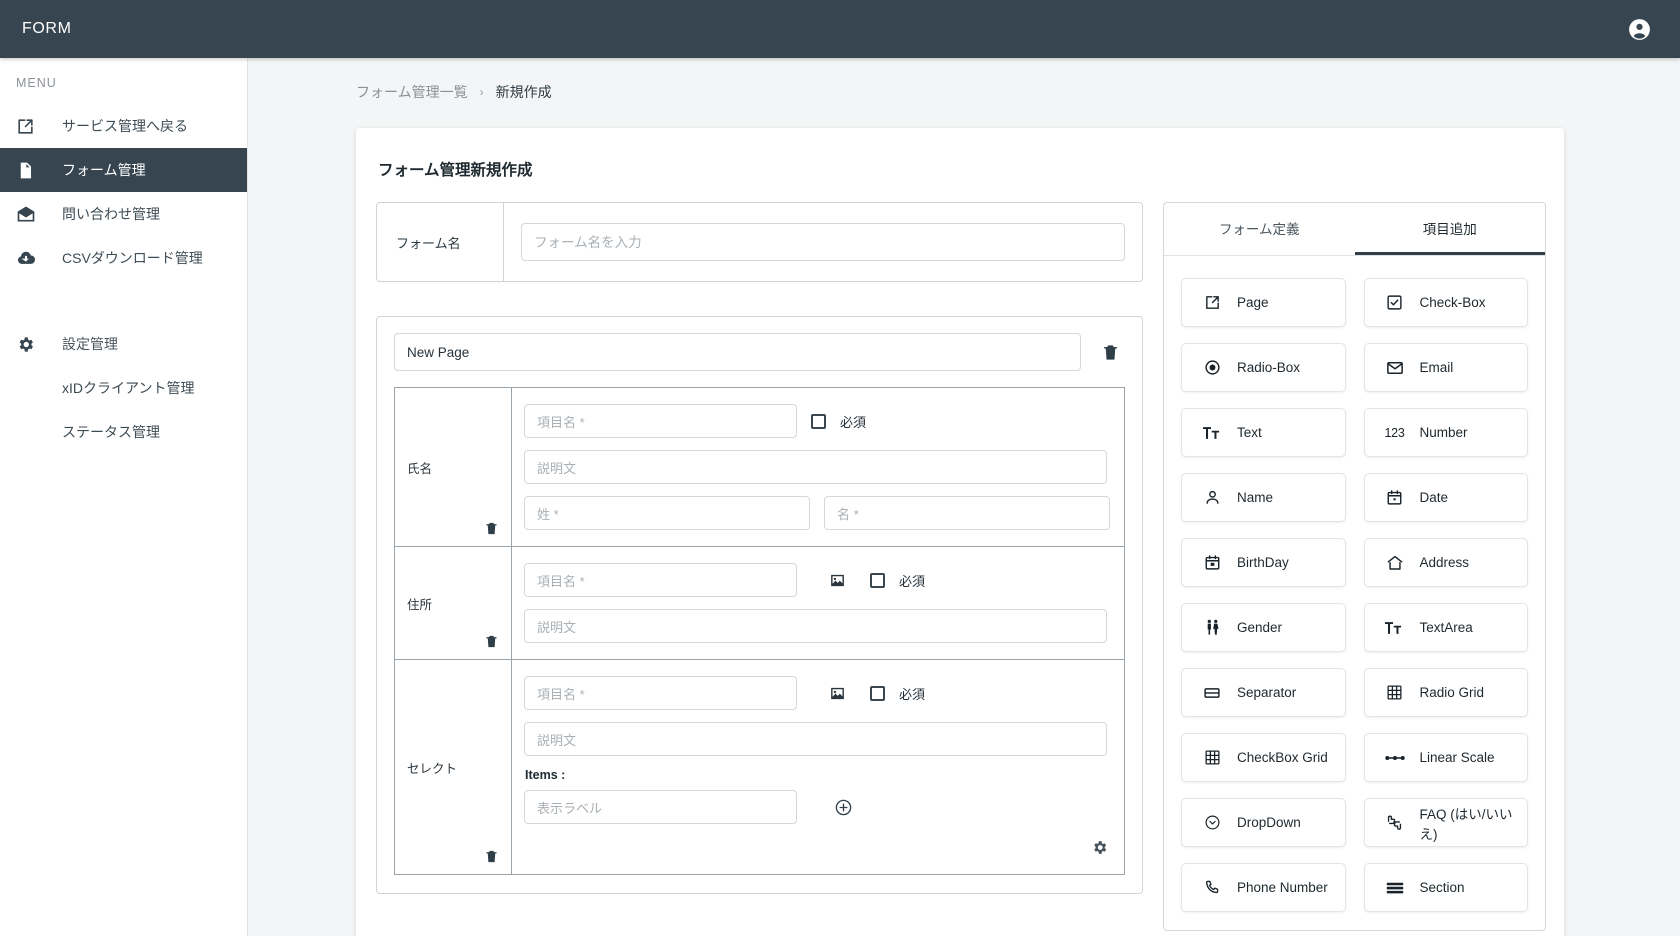  What do you see at coordinates (123, 344) in the screenshot?
I see `sidebar-section-settings: 設定管理` at bounding box center [123, 344].